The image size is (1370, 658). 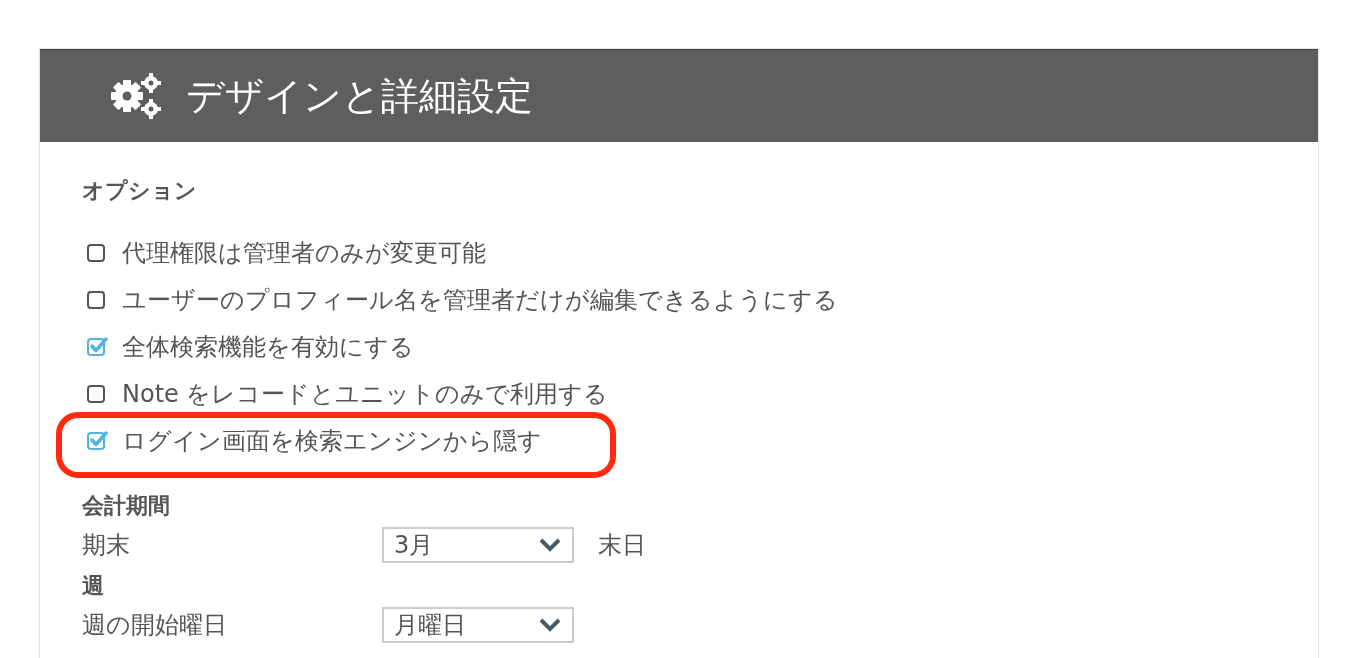 What do you see at coordinates (365, 394) in the screenshot?
I see `option-label: Note をレコードとユニットのみで利用する` at bounding box center [365, 394].